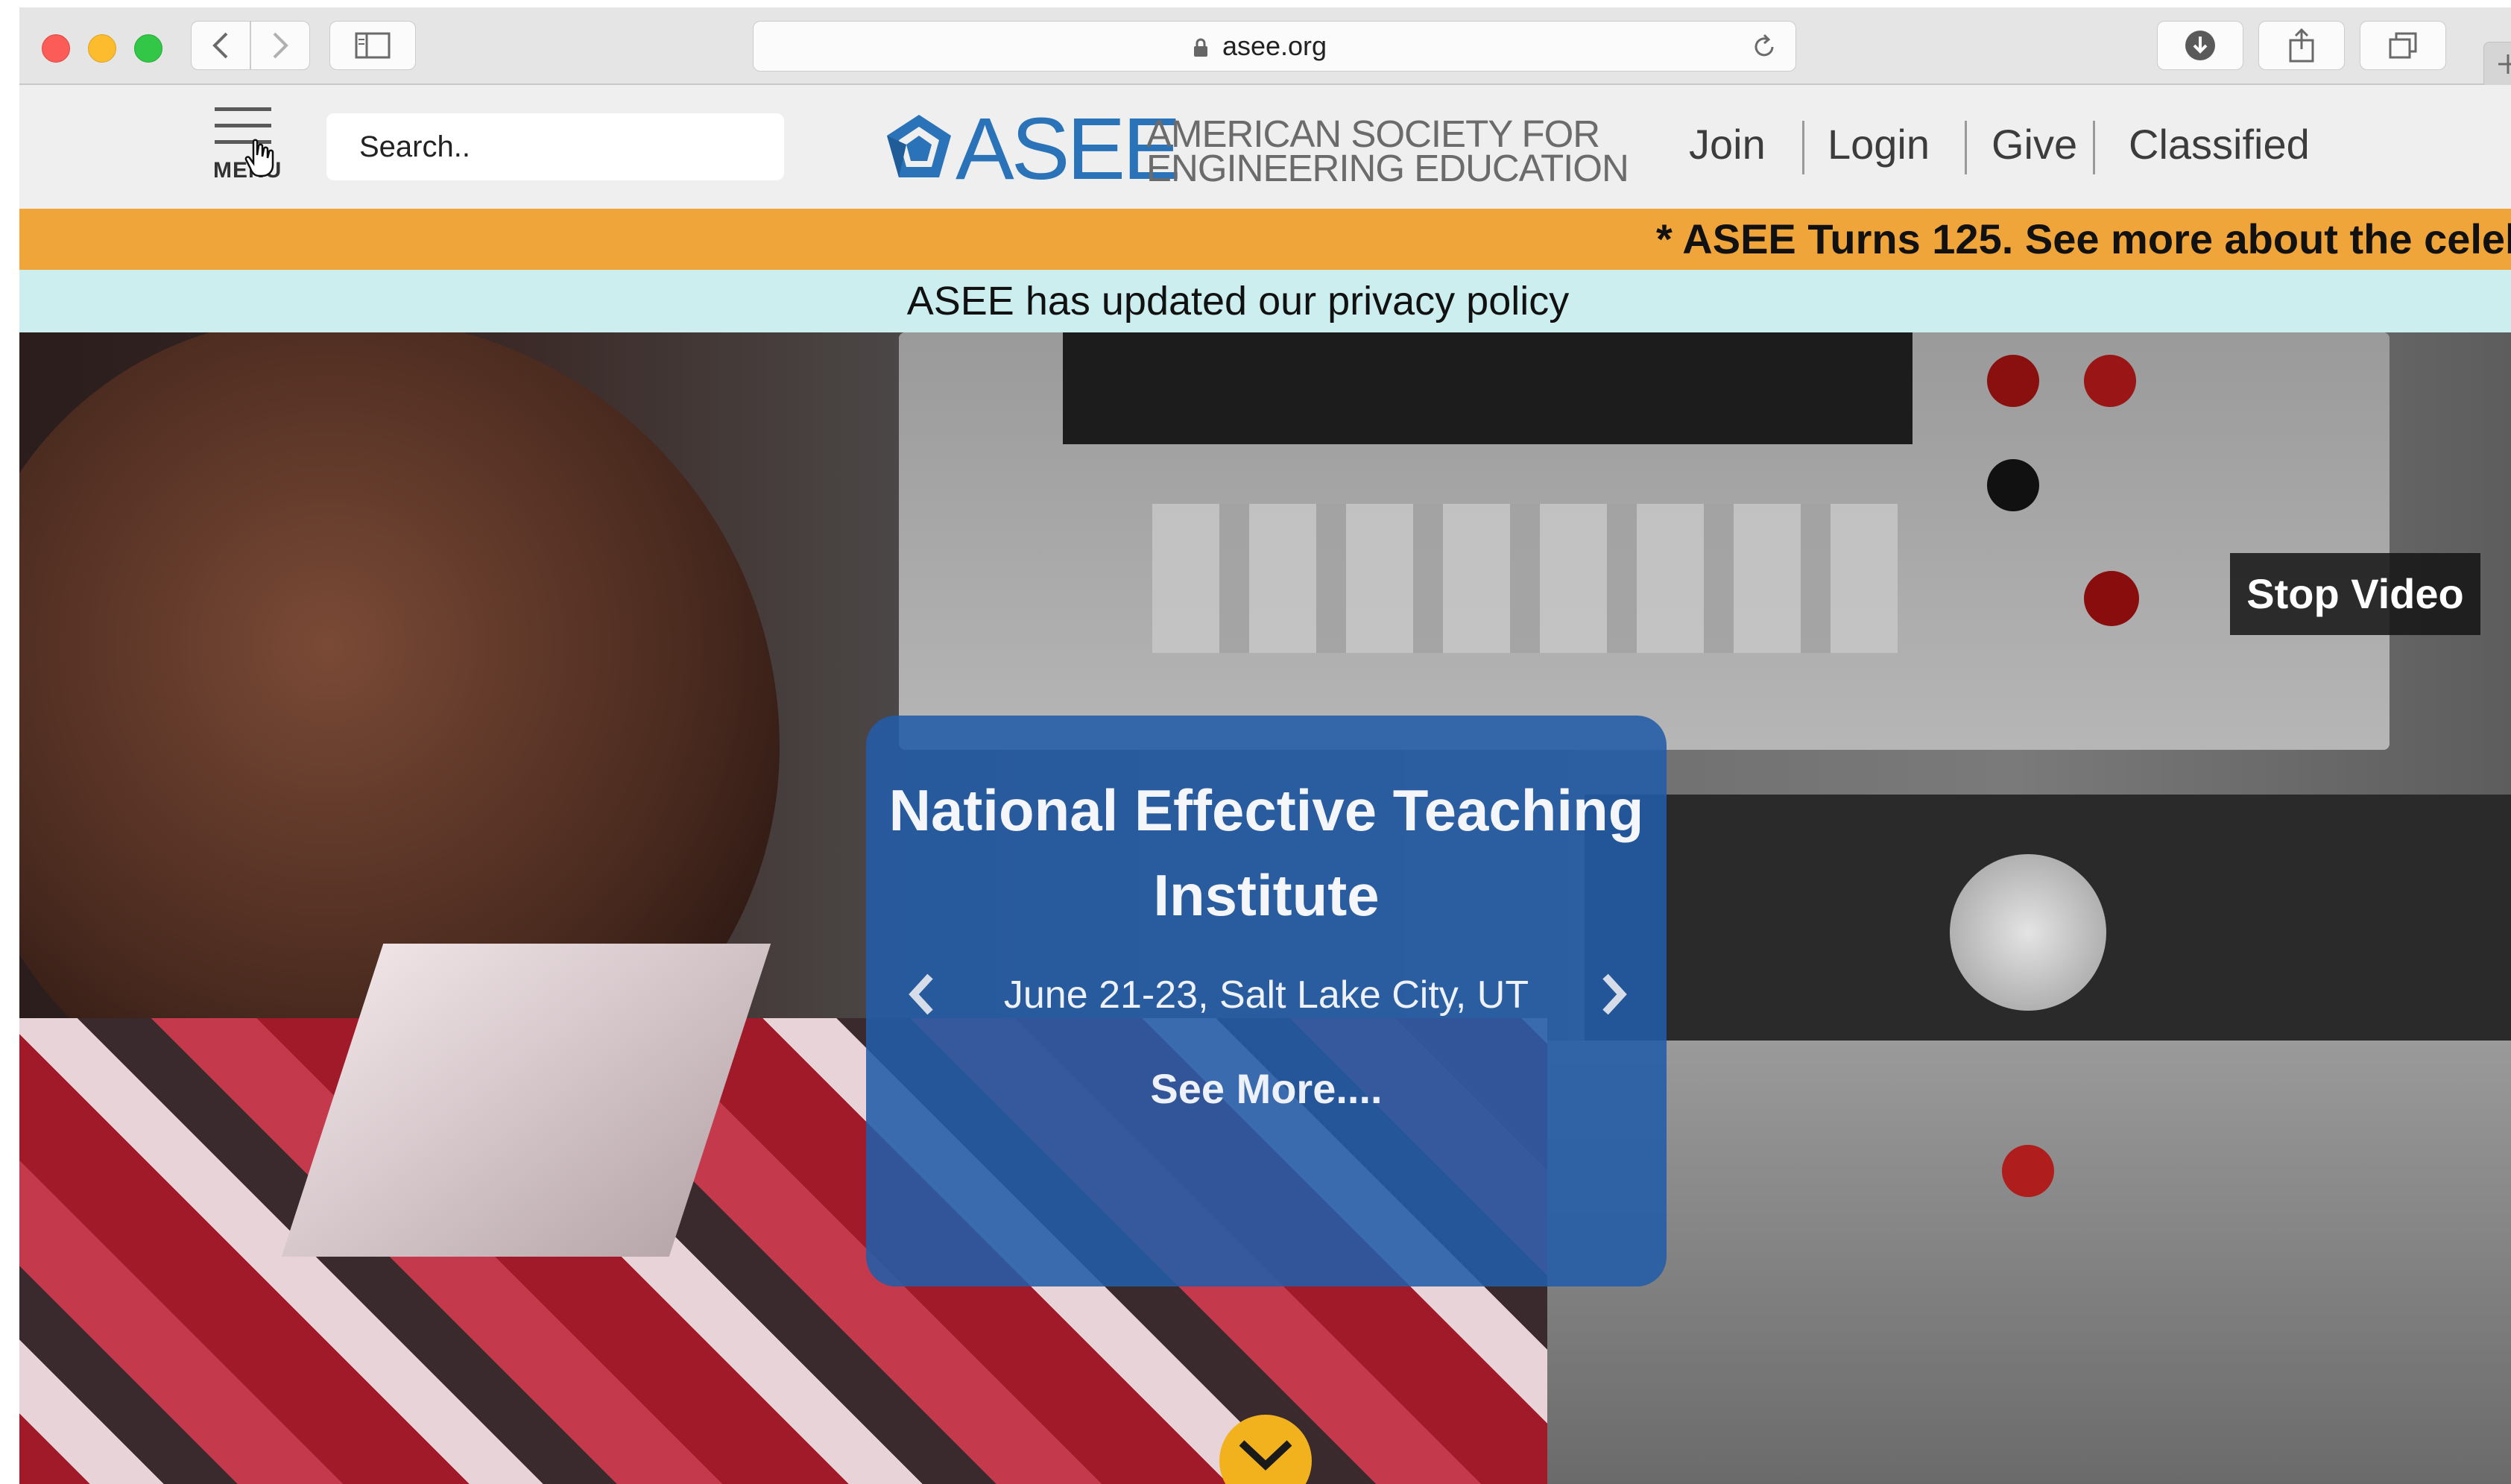  I want to click on instrument-knob, so click(2028, 932).